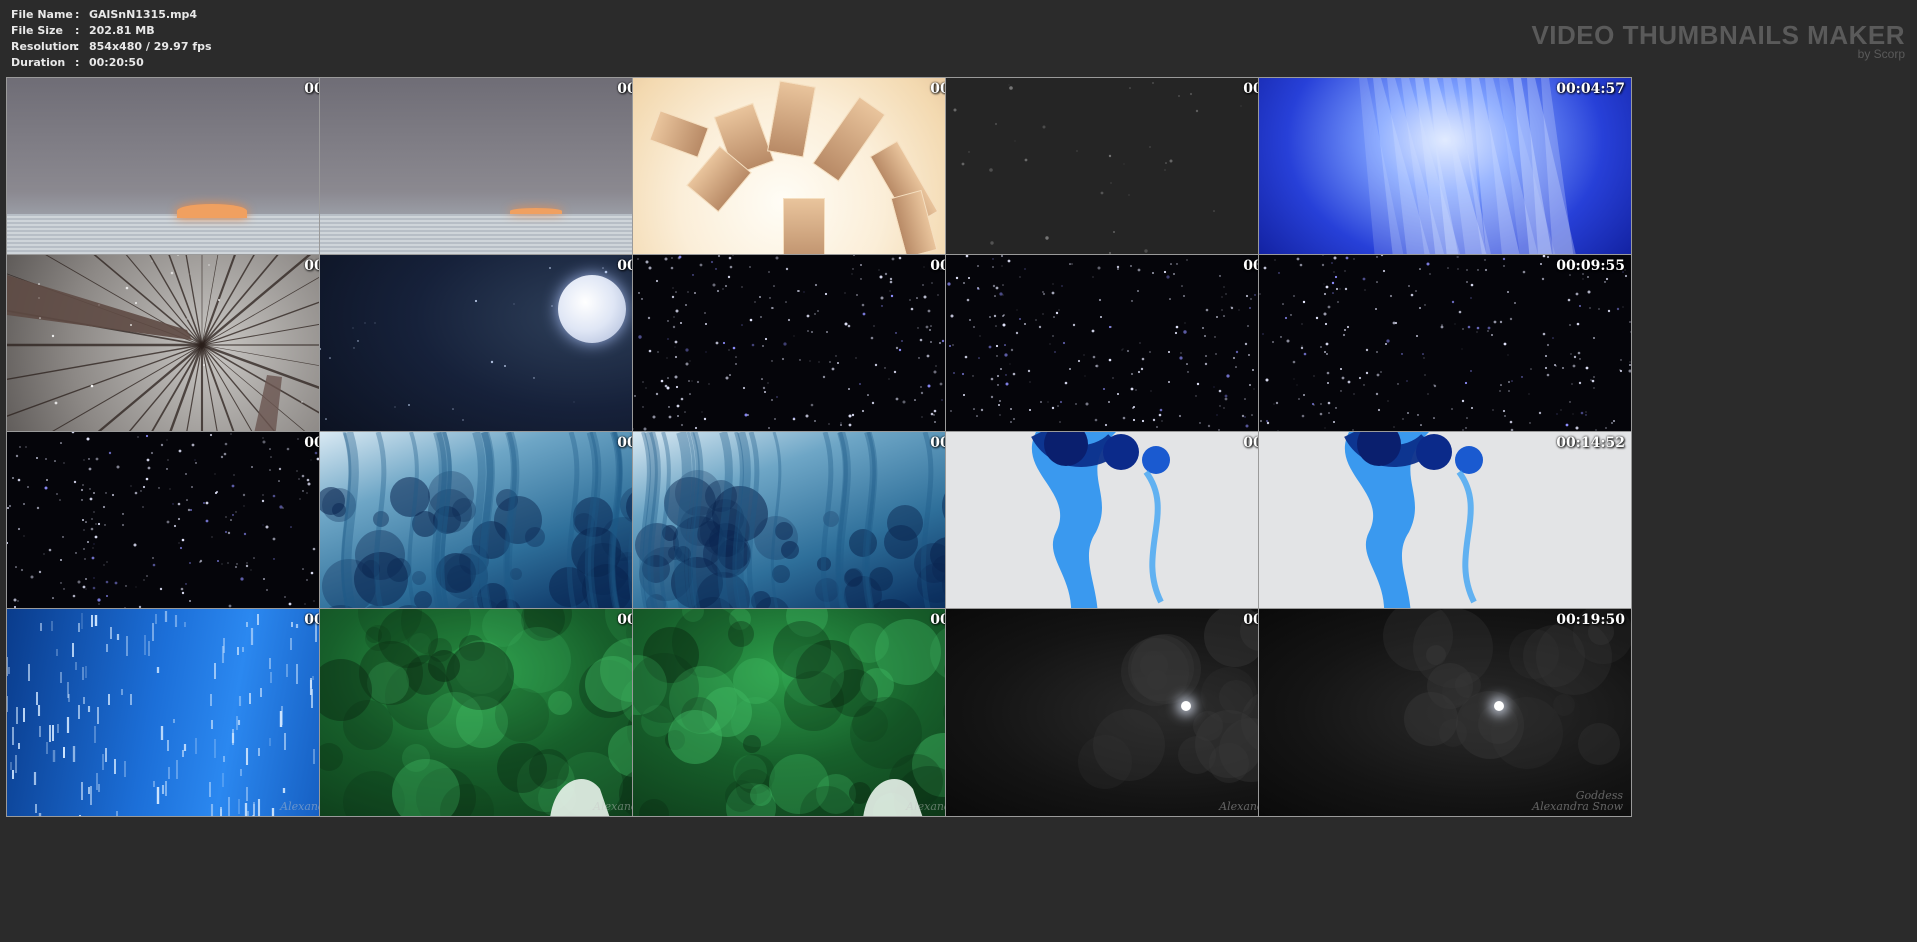 The image size is (1917, 942). What do you see at coordinates (143, 14) in the screenshot?
I see `file-name-value: GAlSnN1315.mp4` at bounding box center [143, 14].